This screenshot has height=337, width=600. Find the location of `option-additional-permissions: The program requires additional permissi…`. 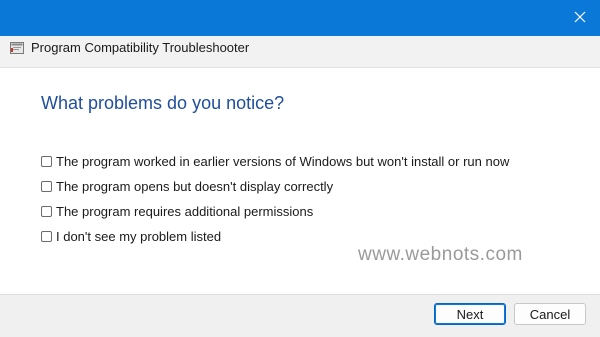

option-additional-permissions: The program requires additional permissi… is located at coordinates (177, 211).